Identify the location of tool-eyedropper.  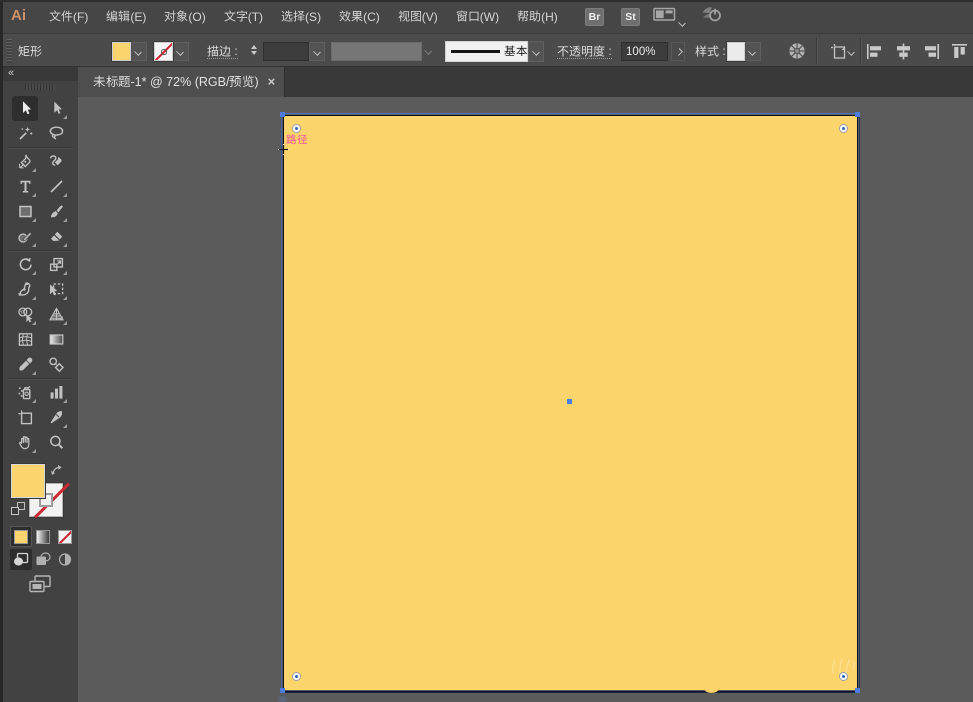
(25, 364).